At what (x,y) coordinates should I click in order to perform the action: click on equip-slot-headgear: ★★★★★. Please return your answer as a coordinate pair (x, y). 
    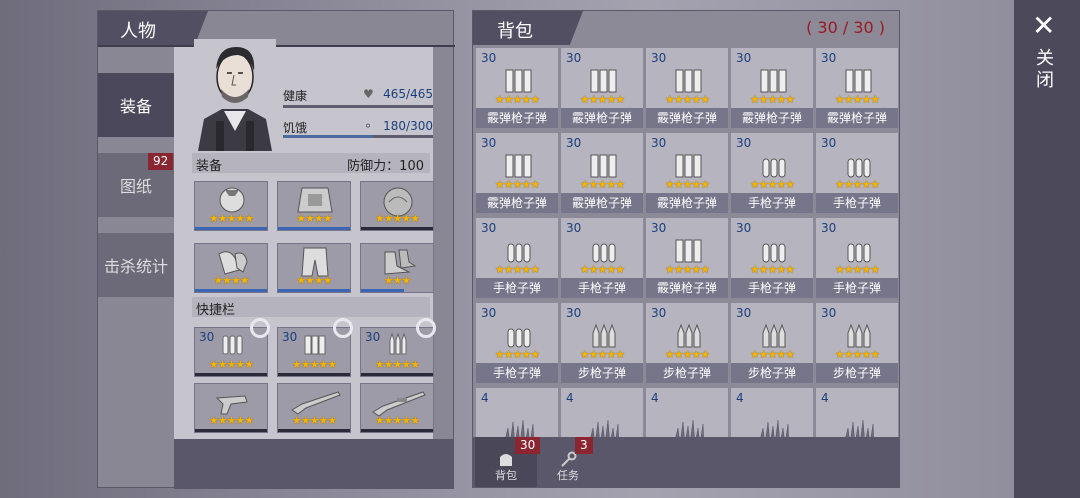
    Looking at the image, I should click on (397, 206).